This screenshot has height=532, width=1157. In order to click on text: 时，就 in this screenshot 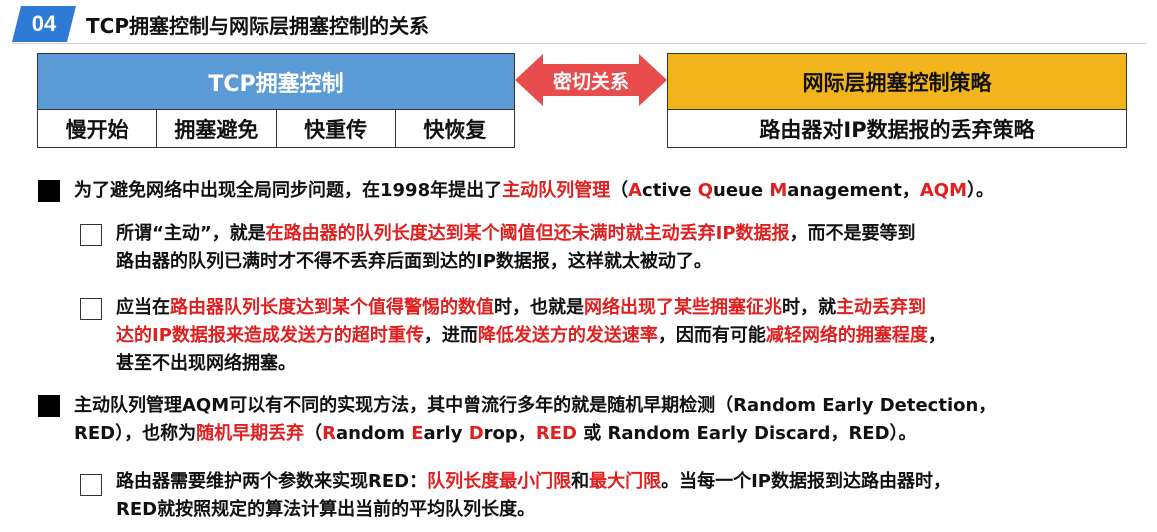, I will do `click(809, 307)`.